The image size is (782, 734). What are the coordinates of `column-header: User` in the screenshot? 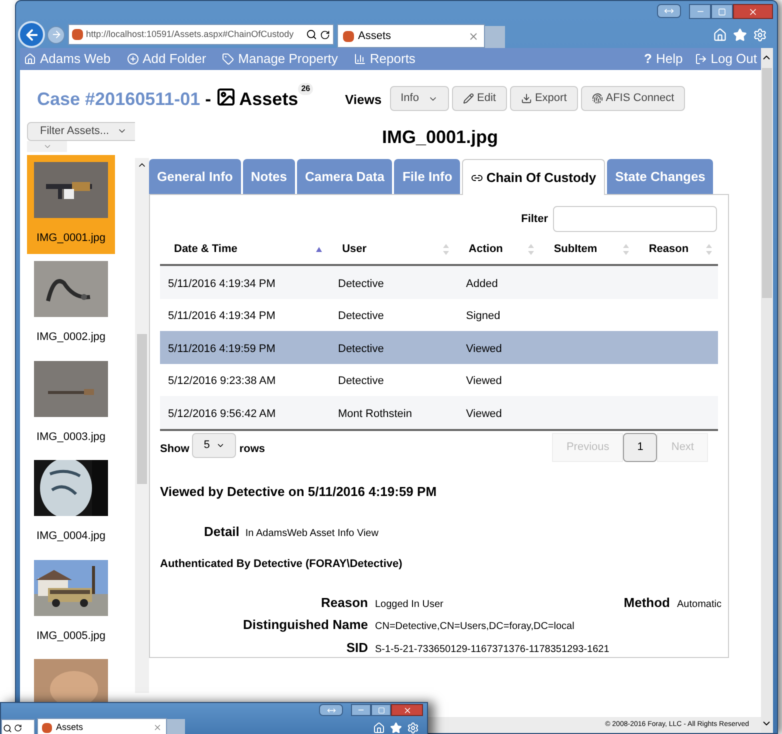 It's located at (354, 249).